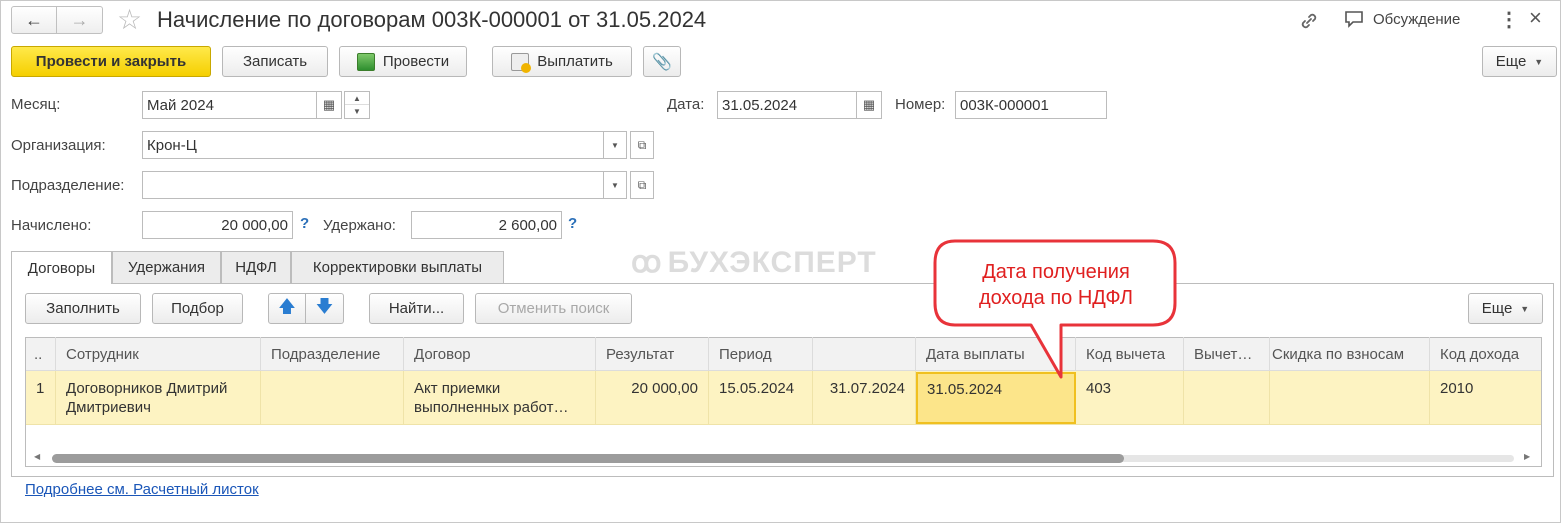  I want to click on scroll-right-icon: ▶, so click(1527, 456).